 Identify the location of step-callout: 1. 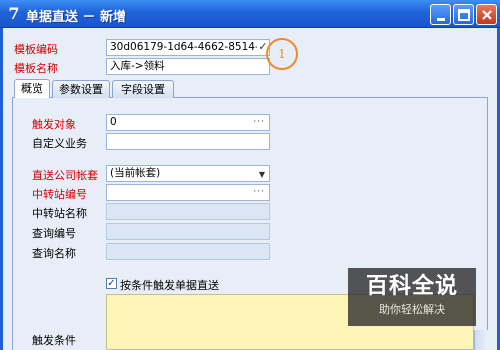
(282, 54).